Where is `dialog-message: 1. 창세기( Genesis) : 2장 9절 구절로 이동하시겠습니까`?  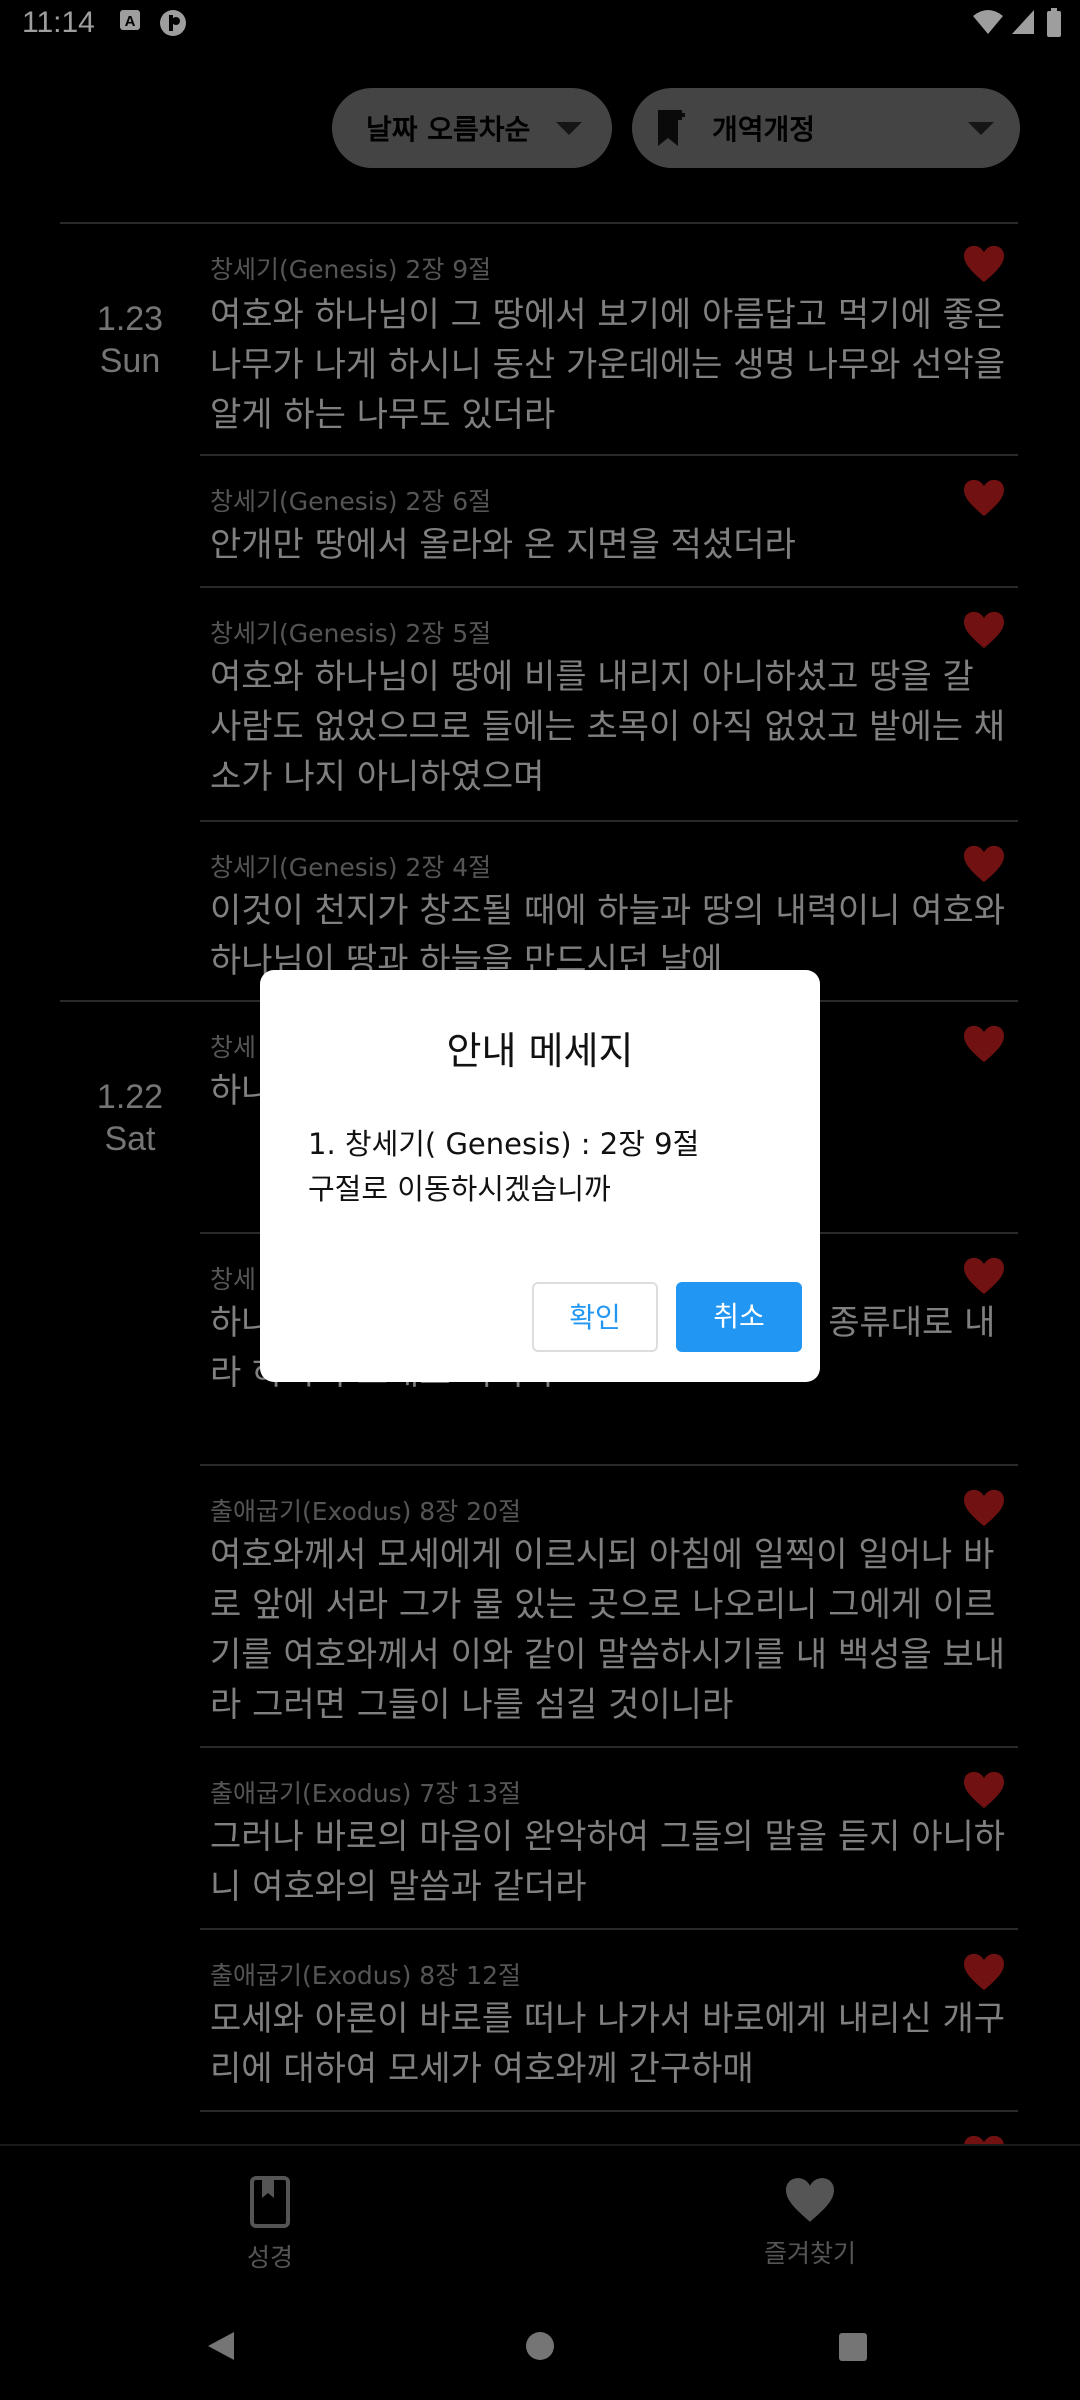
dialog-message: 1. 창세기( Genesis) : 2장 9절 구절로 이동하시겠습니까 is located at coordinates (543, 1167).